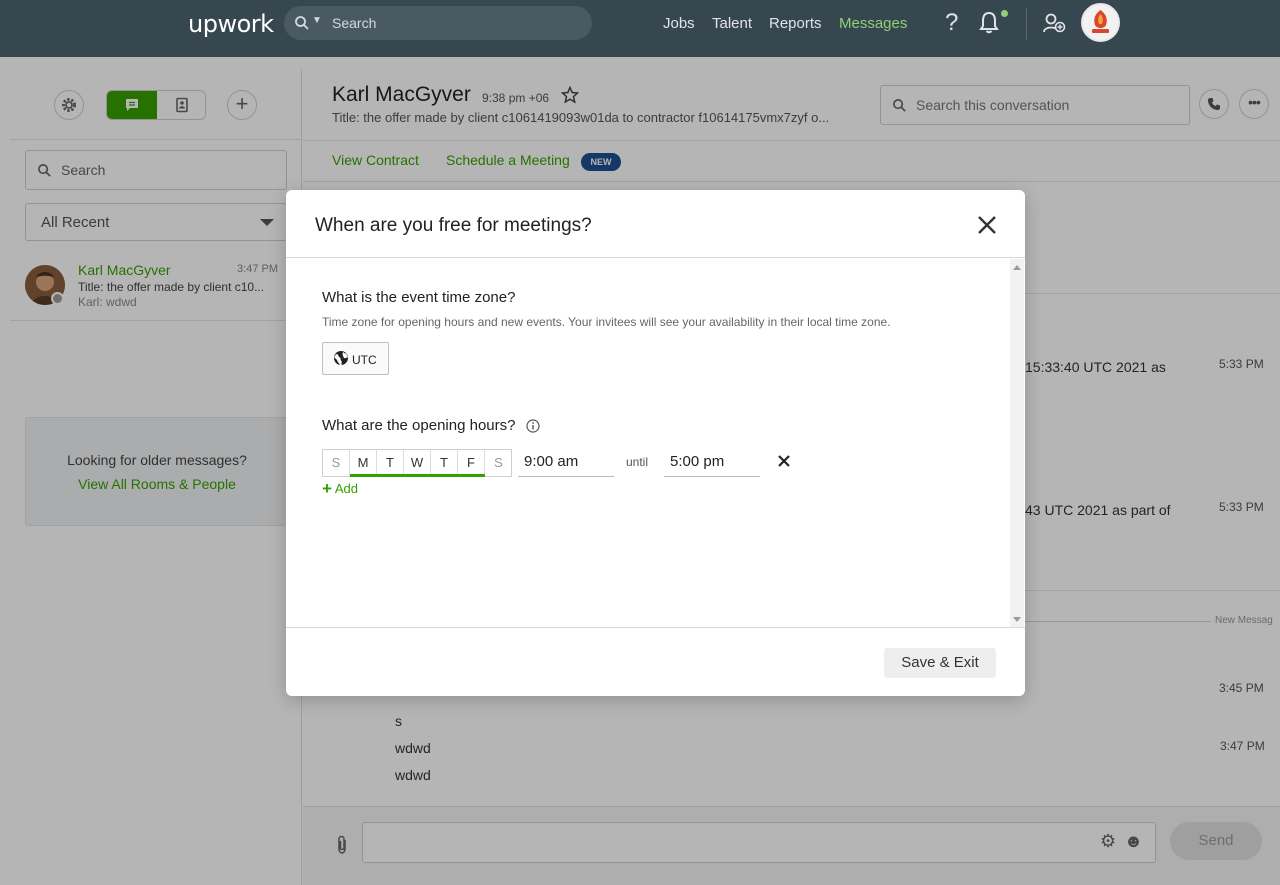  I want to click on plus-icon: +, so click(327, 488).